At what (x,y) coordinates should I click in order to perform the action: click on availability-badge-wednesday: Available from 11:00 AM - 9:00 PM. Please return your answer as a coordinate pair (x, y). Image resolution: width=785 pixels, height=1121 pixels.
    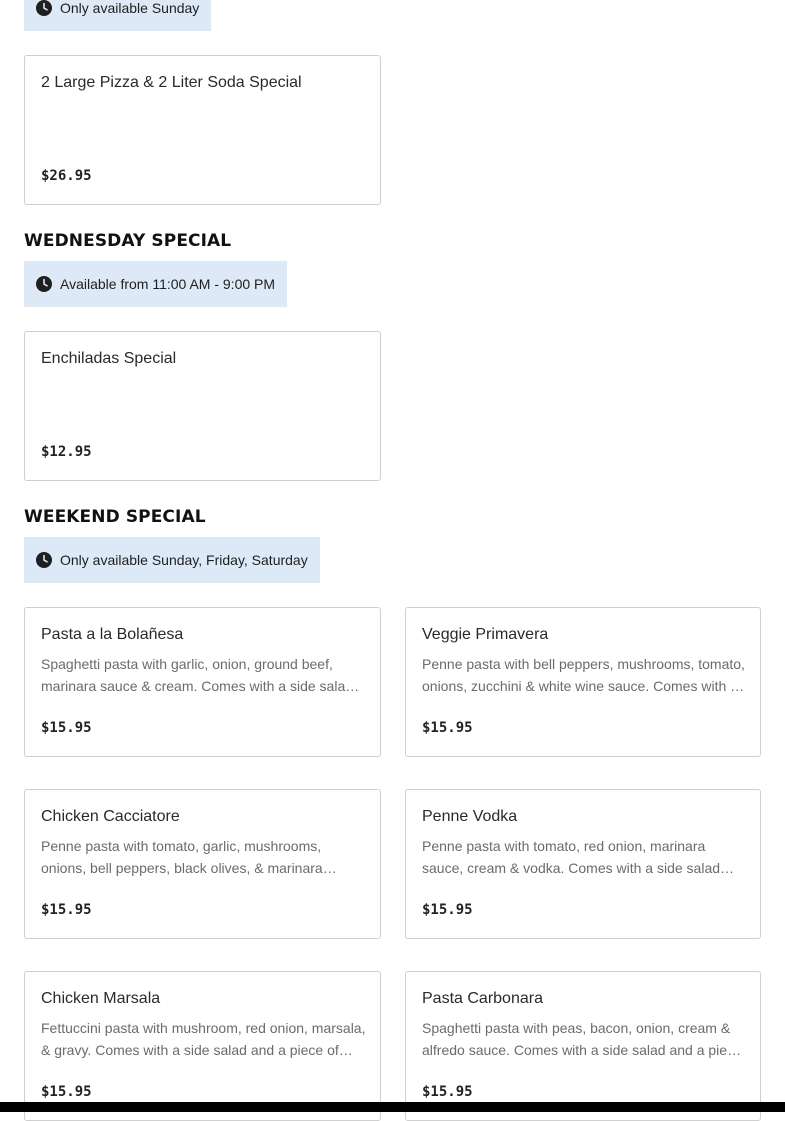
    Looking at the image, I should click on (156, 284).